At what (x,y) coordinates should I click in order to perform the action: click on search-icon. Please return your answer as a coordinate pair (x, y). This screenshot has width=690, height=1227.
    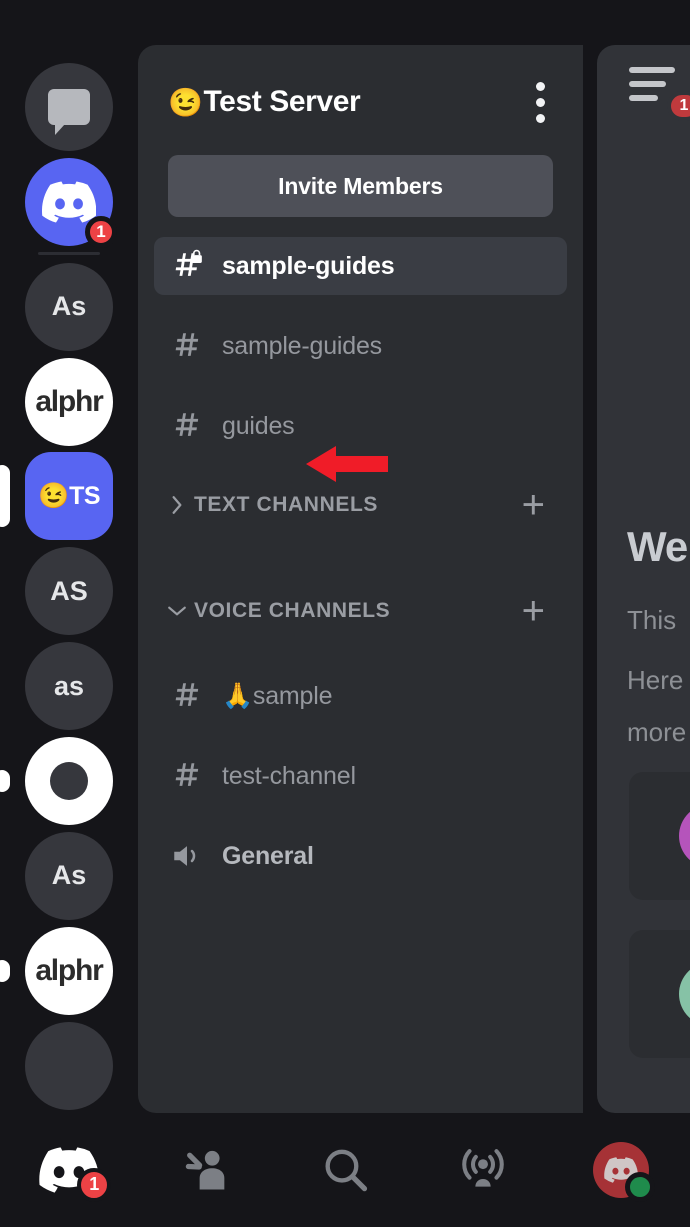
    Looking at the image, I should click on (346, 1170).